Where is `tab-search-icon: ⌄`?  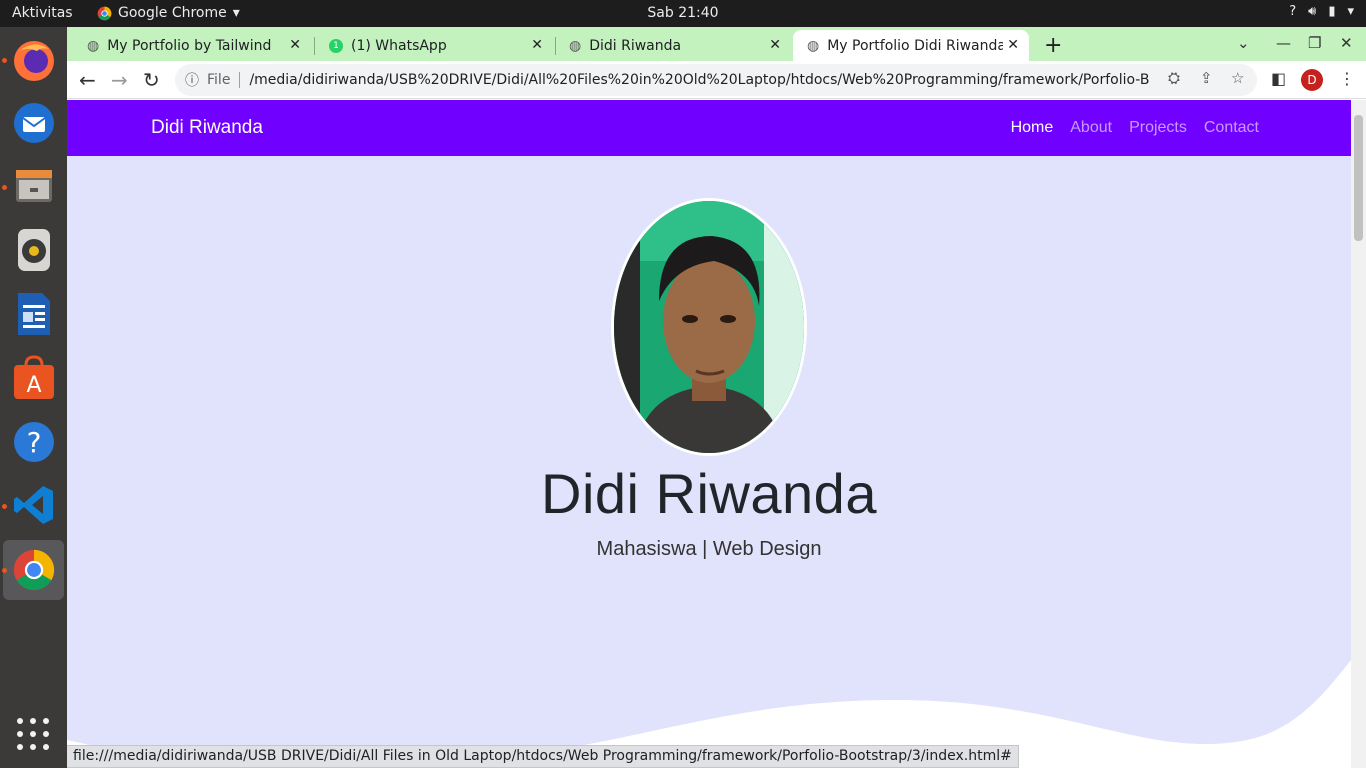 tab-search-icon: ⌄ is located at coordinates (1243, 43).